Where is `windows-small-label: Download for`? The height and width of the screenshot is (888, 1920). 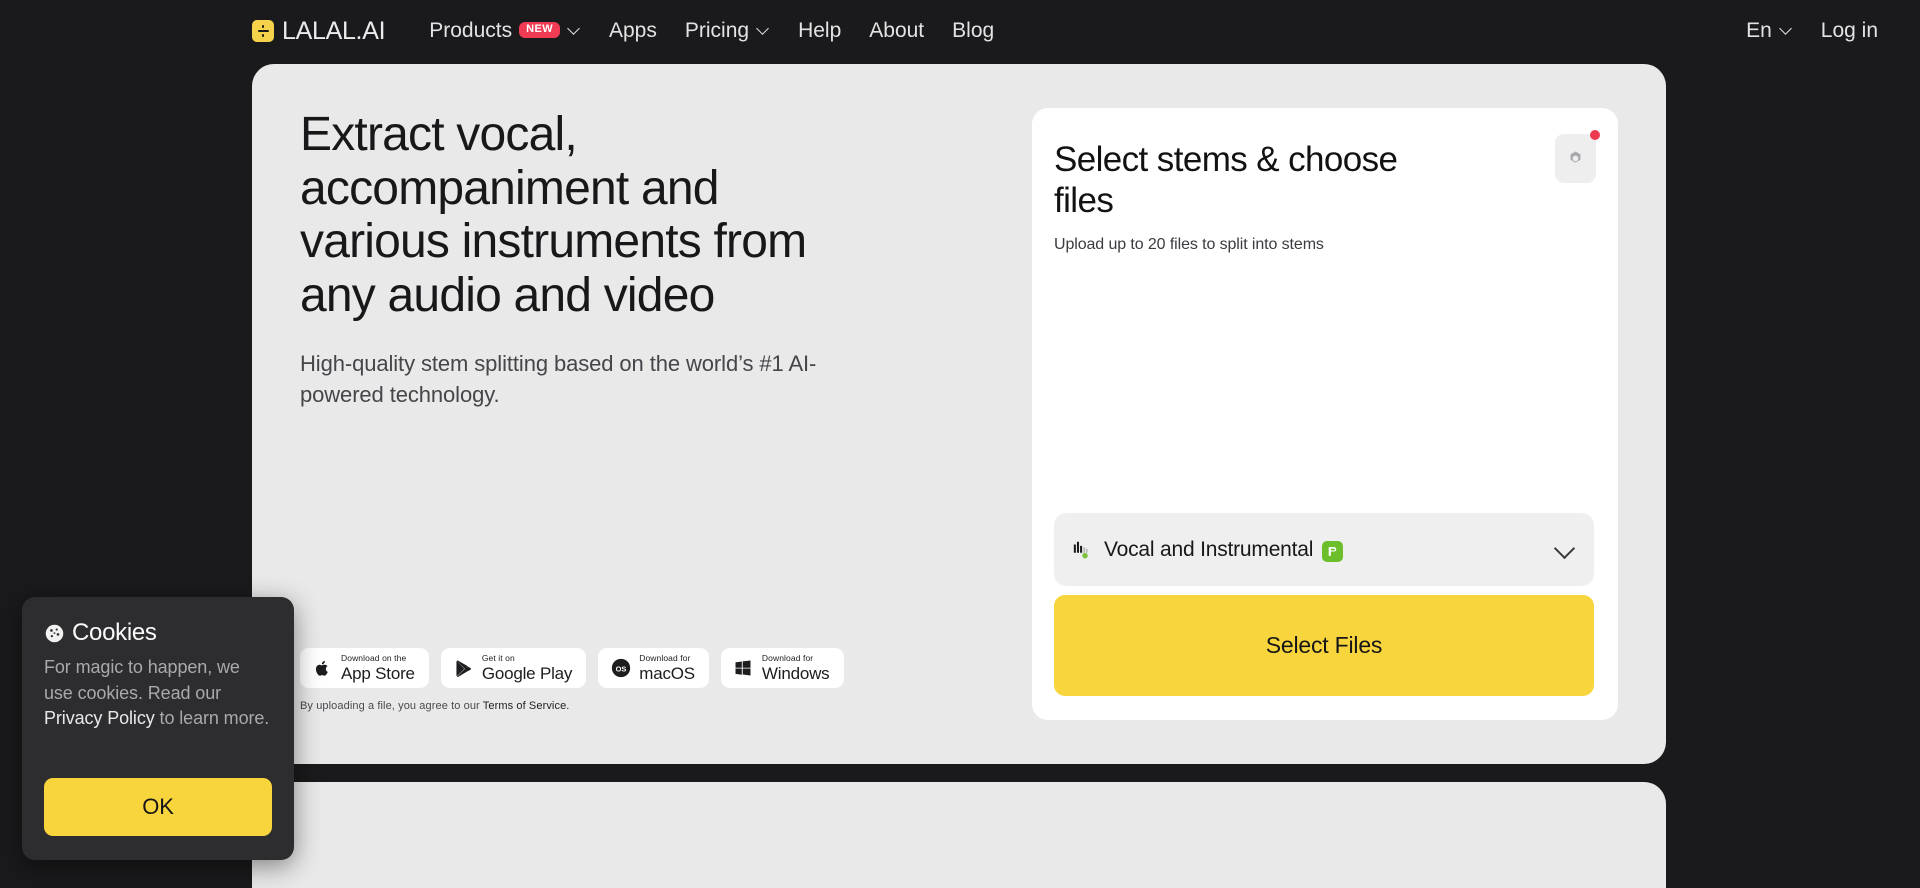 windows-small-label: Download for is located at coordinates (787, 658).